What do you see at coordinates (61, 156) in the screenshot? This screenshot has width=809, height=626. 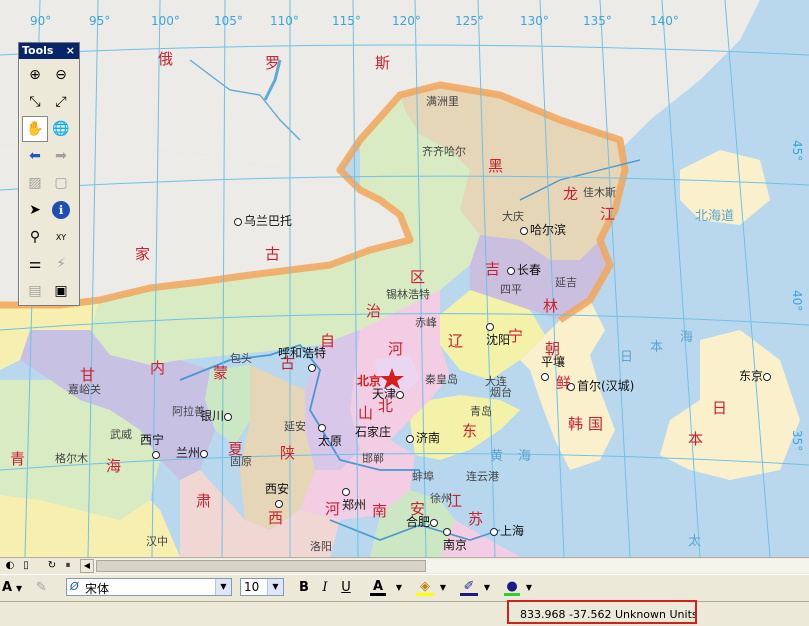 I see `forward-arrow-icon: ➡` at bounding box center [61, 156].